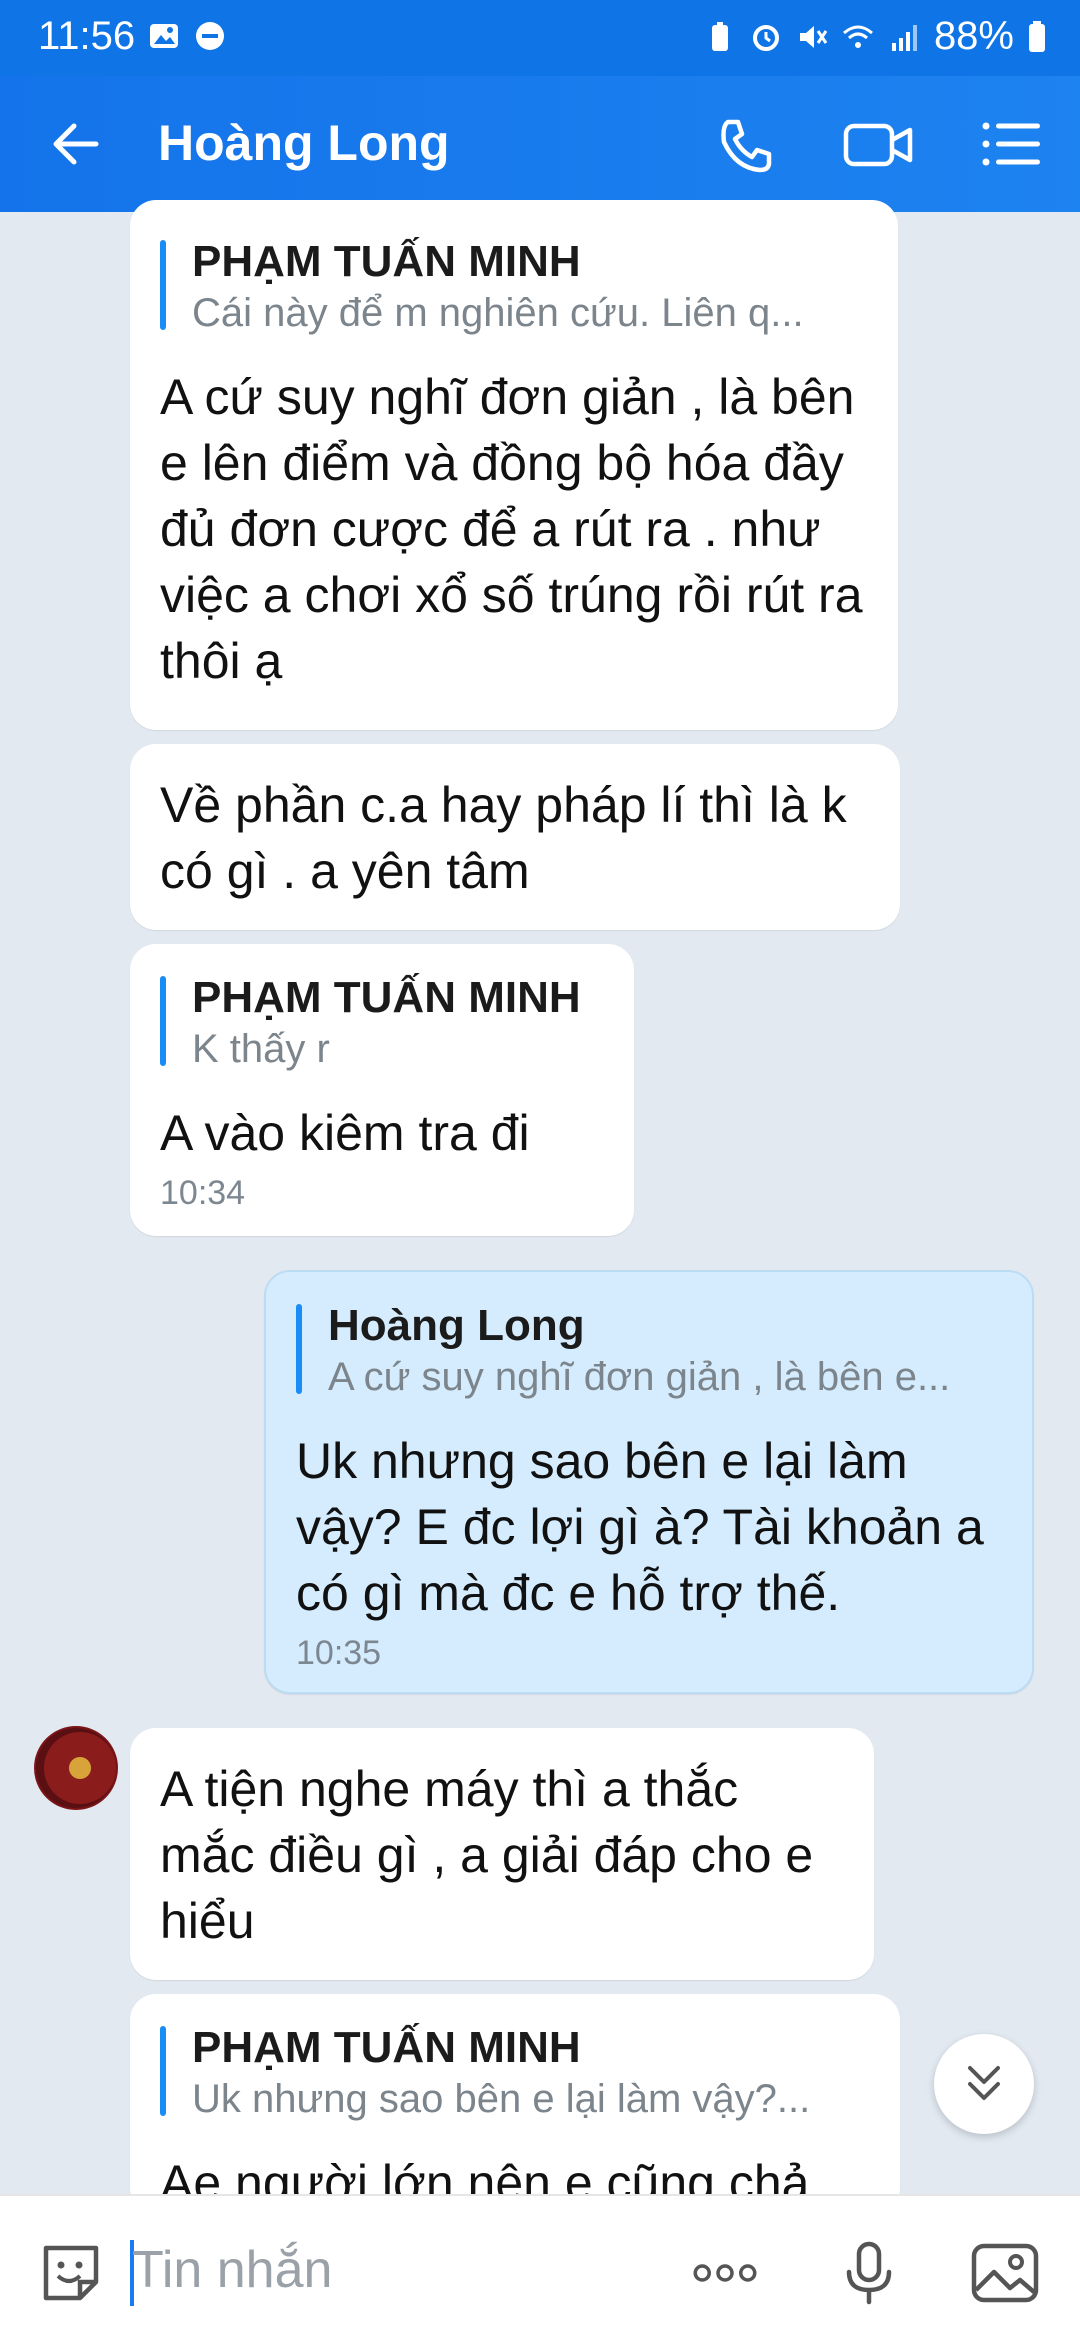 The image size is (1080, 2342). What do you see at coordinates (187, 36) in the screenshot?
I see `status-left-icons` at bounding box center [187, 36].